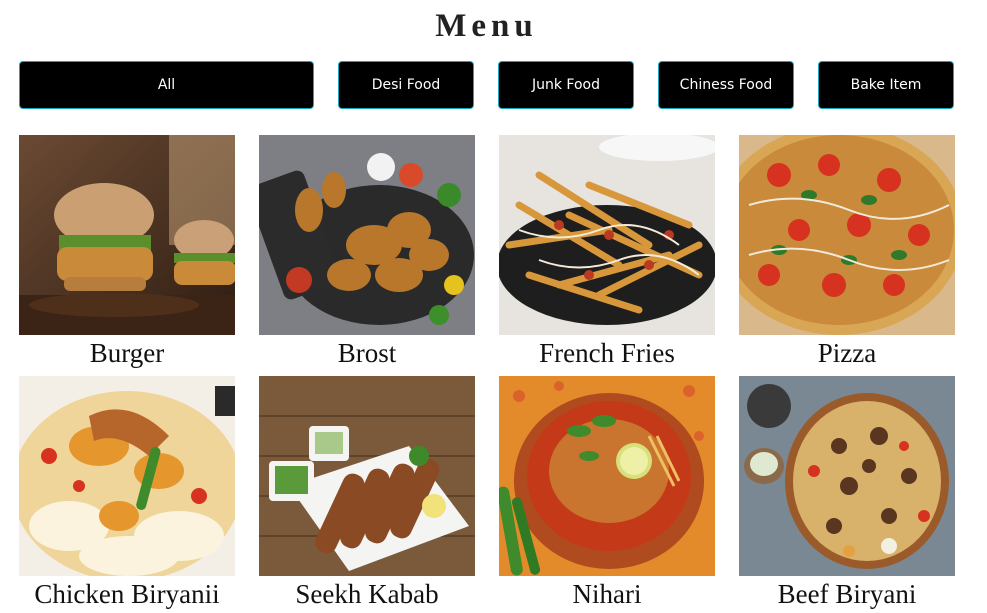  Describe the element at coordinates (847, 476) in the screenshot. I see `beef-biryani-image` at that location.